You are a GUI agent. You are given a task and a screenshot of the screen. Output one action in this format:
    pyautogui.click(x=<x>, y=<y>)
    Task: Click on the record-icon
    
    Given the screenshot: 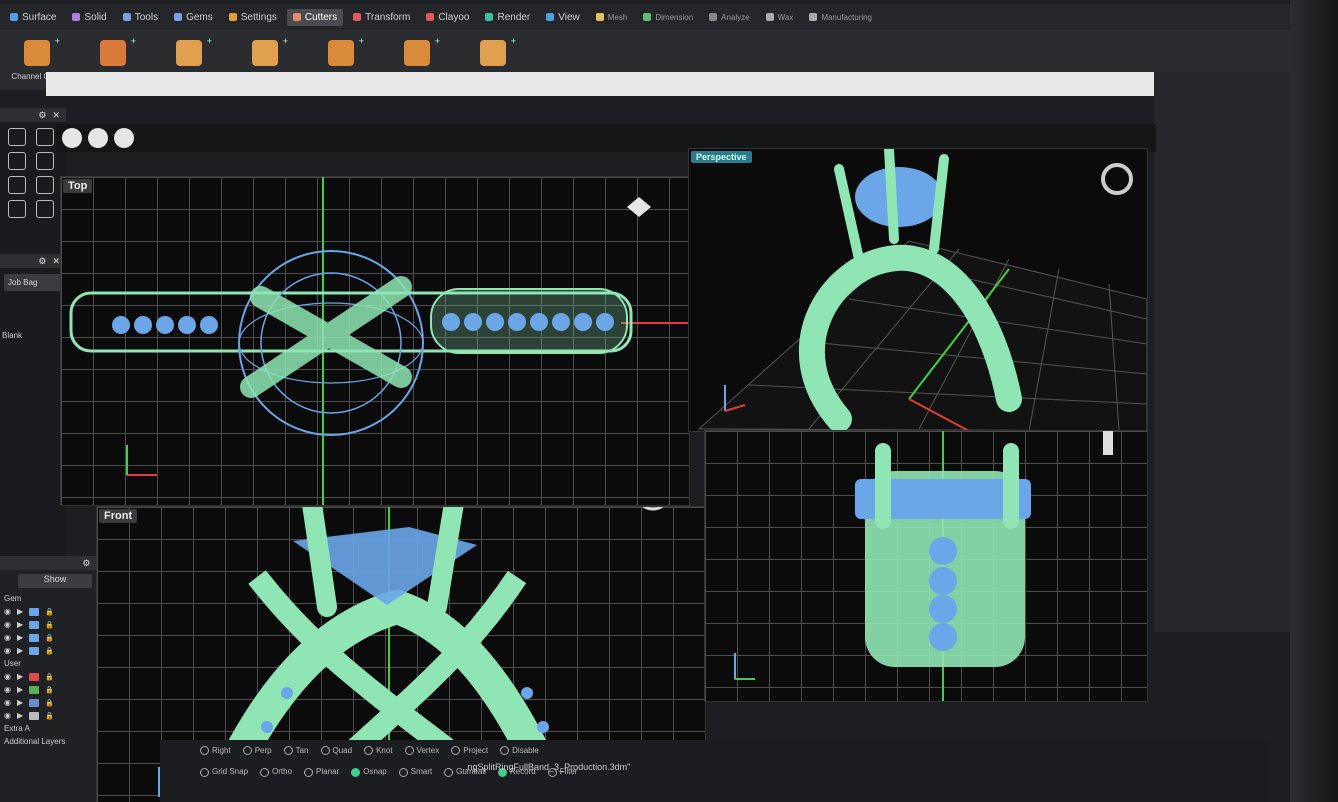 What is the action you would take?
    pyautogui.click(x=72, y=138)
    